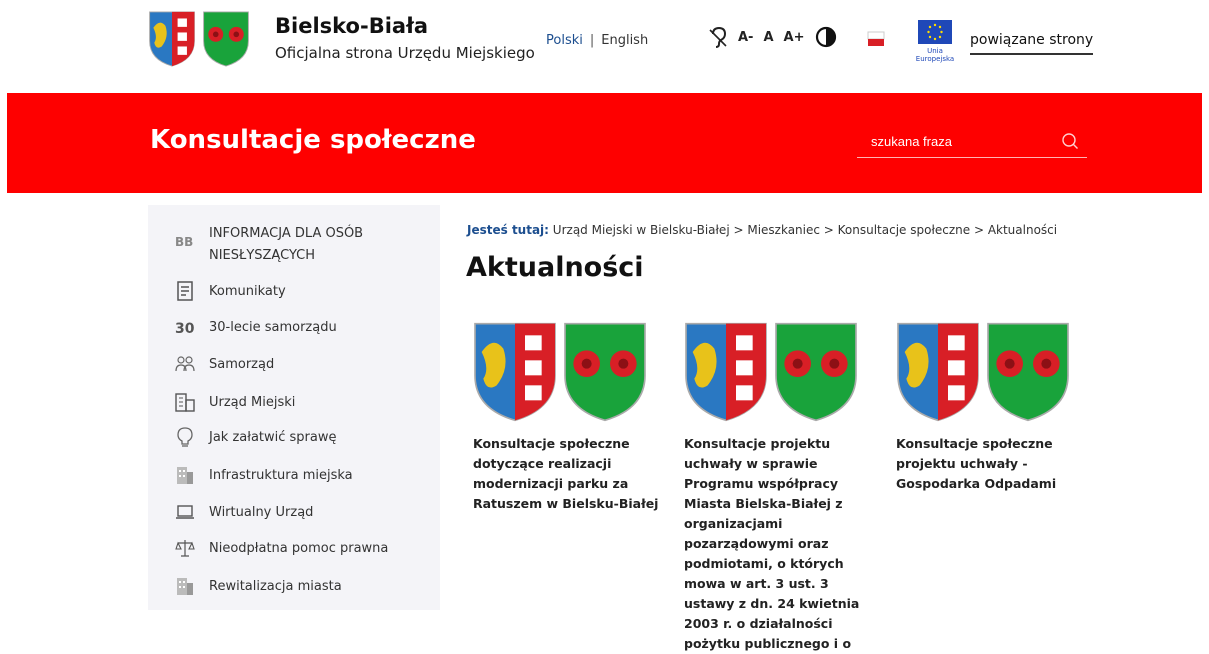 This screenshot has height=654, width=1209. I want to click on city-logo, so click(199, 39).